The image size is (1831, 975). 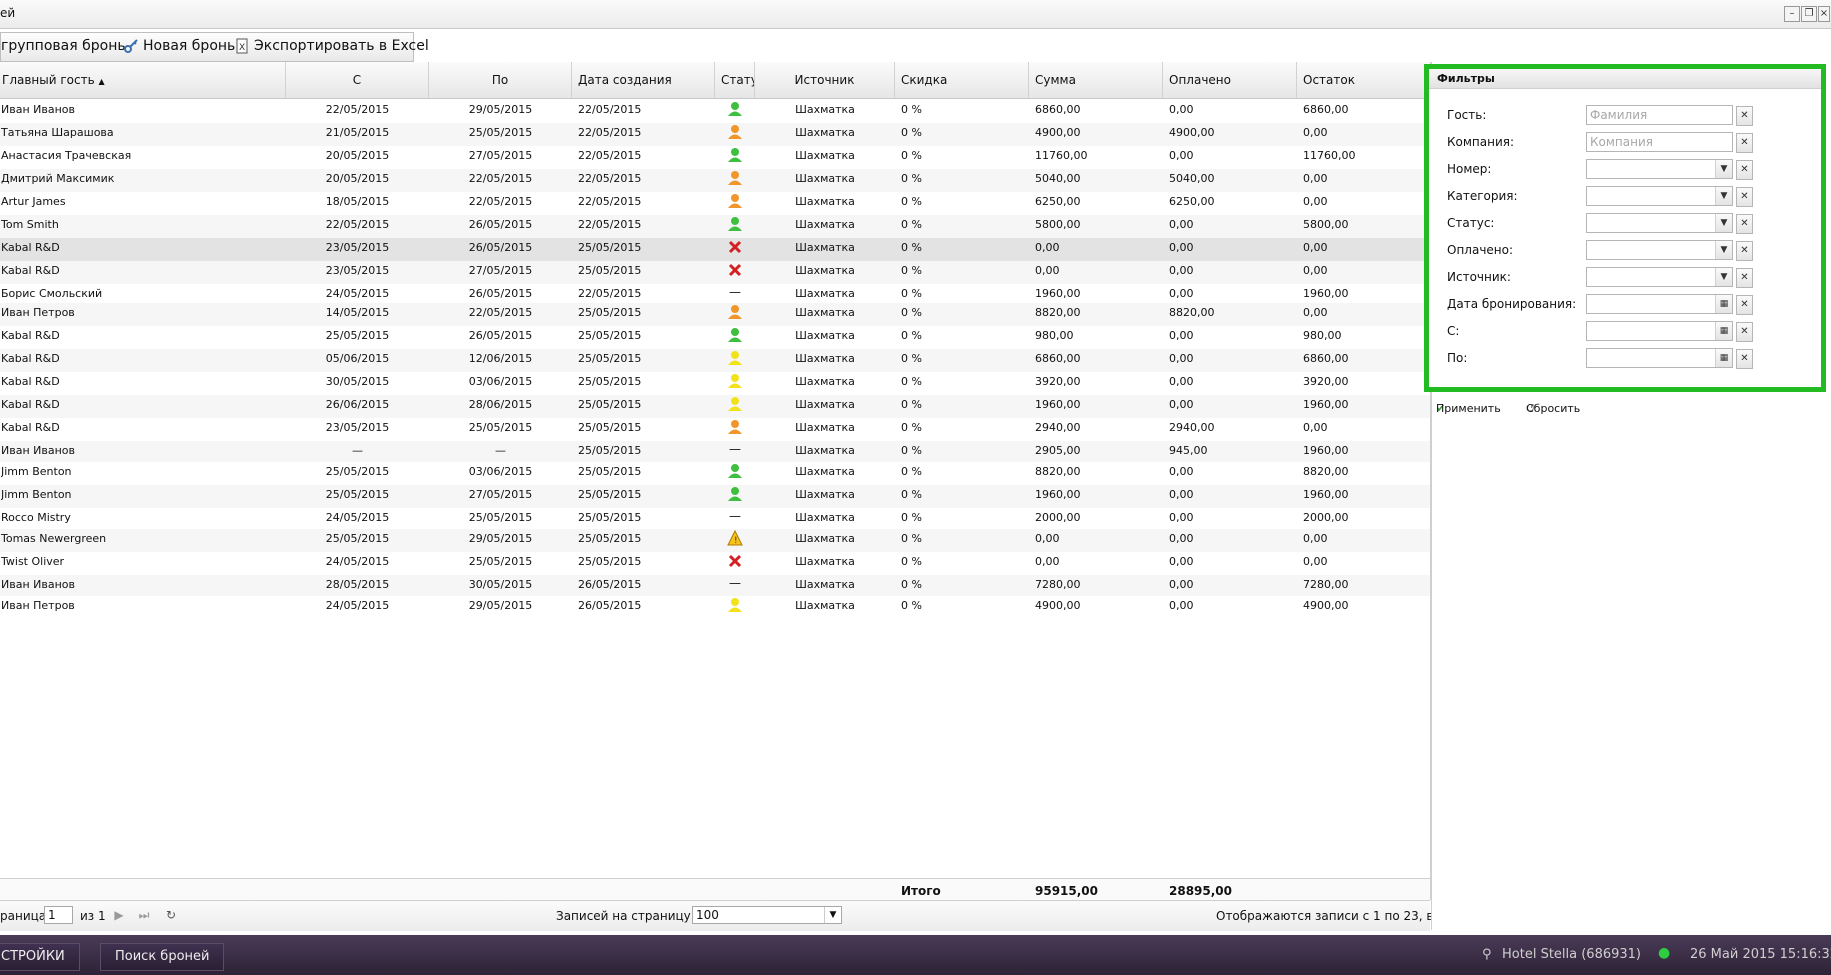 I want to click on page-number-input: 1, so click(x=58, y=915).